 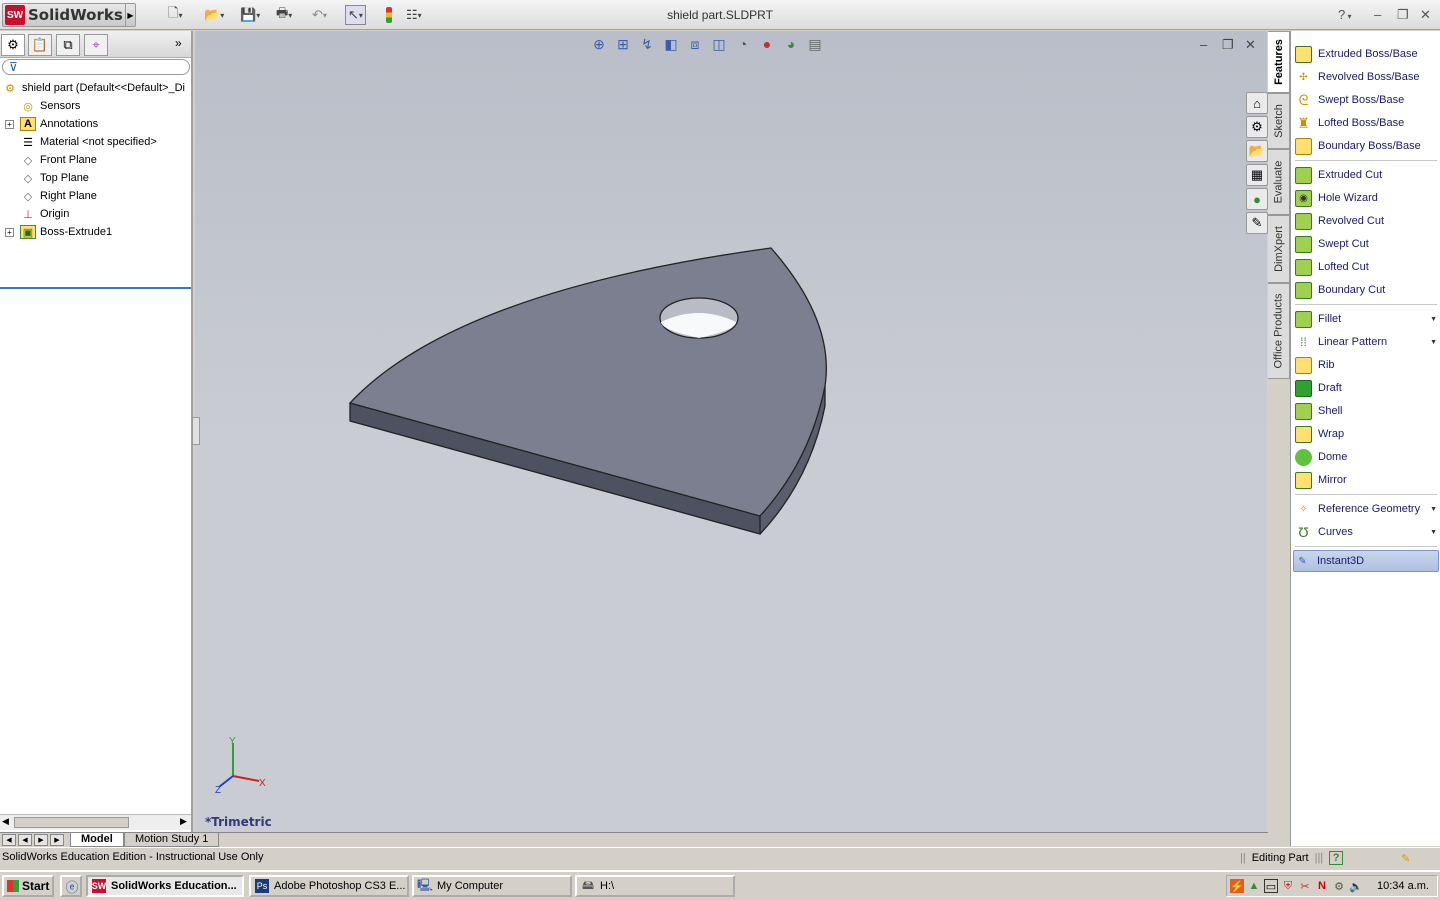 I want to click on tab-motion-study: Motion Study 1, so click(x=172, y=840).